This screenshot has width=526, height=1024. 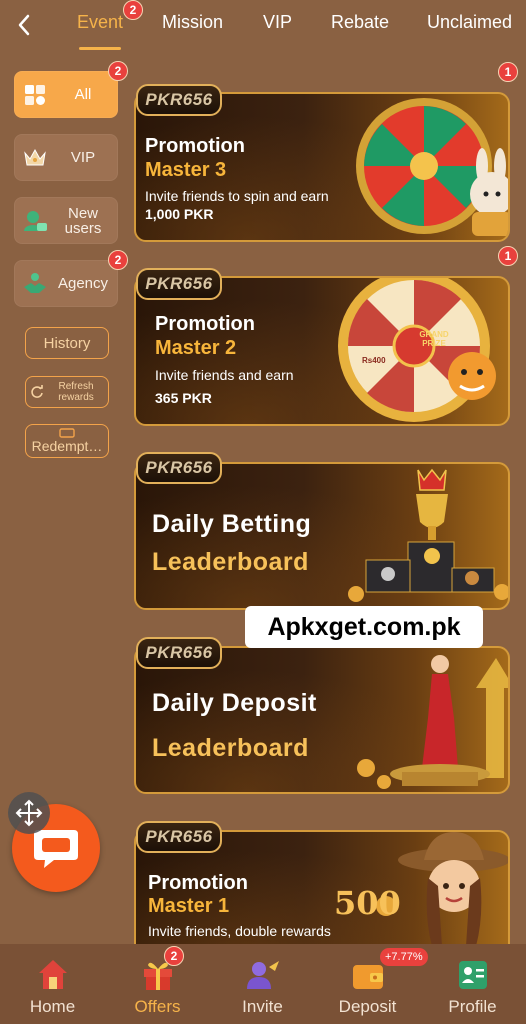 What do you see at coordinates (67, 343) in the screenshot?
I see `history-button: History` at bounding box center [67, 343].